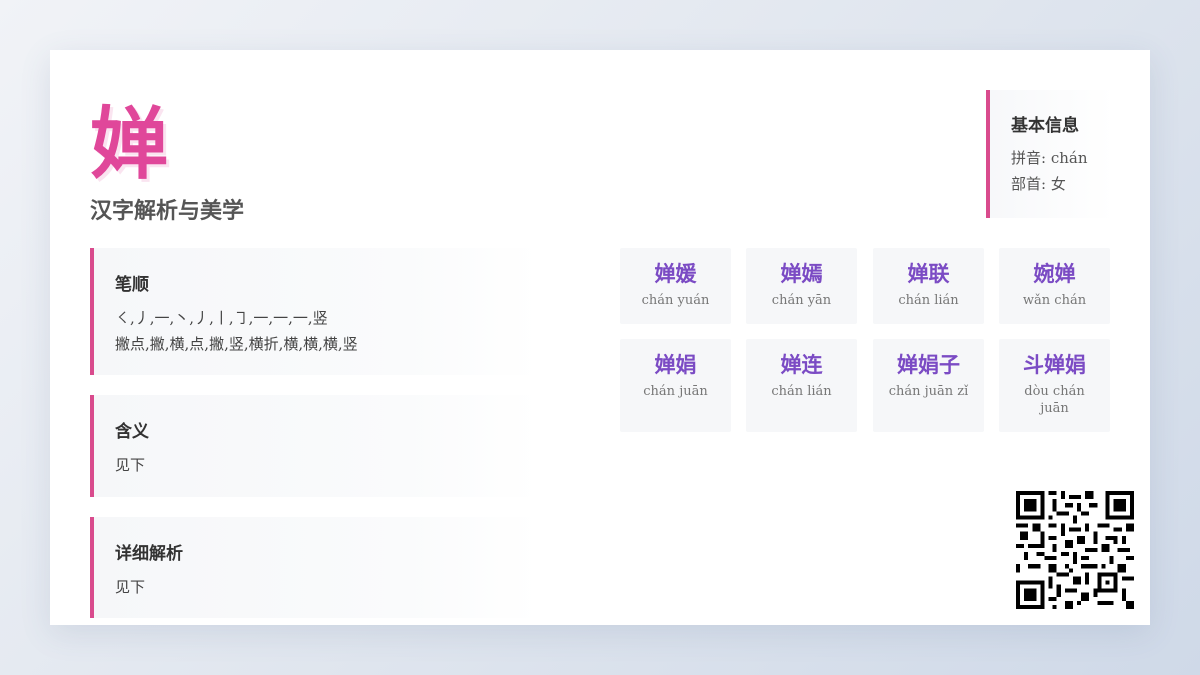 The image size is (1200, 675). I want to click on word-pinyin: chán juān, so click(675, 391).